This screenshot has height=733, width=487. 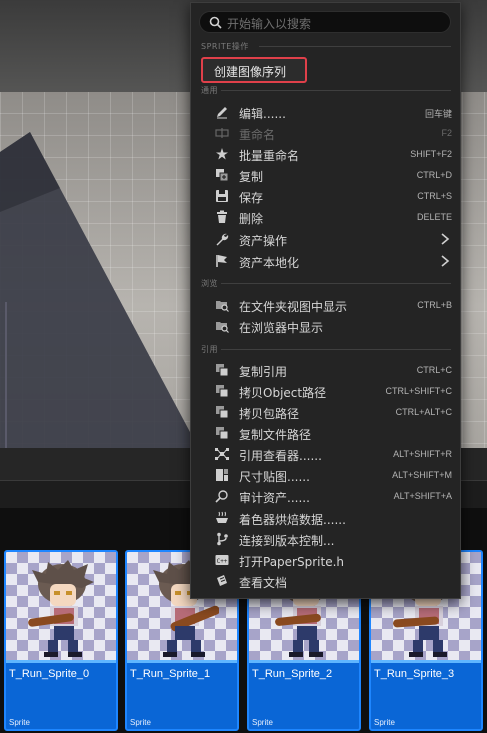 I want to click on menu-item-label: 拷贝Object路径, so click(x=283, y=393).